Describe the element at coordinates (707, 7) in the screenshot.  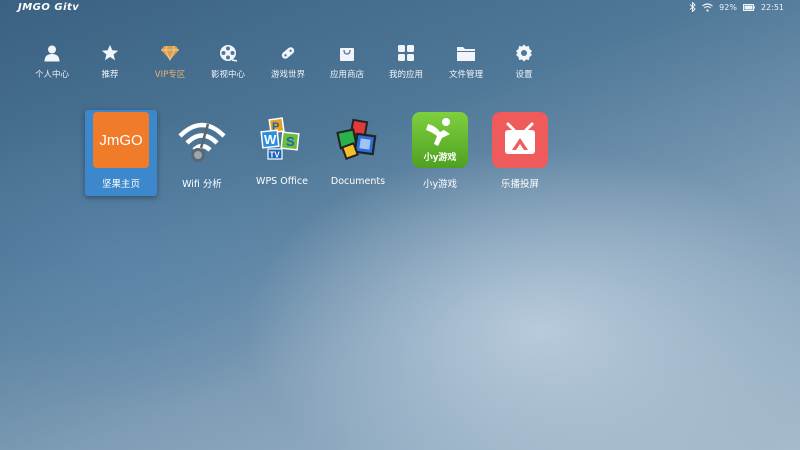
I see `wifi-icon` at that location.